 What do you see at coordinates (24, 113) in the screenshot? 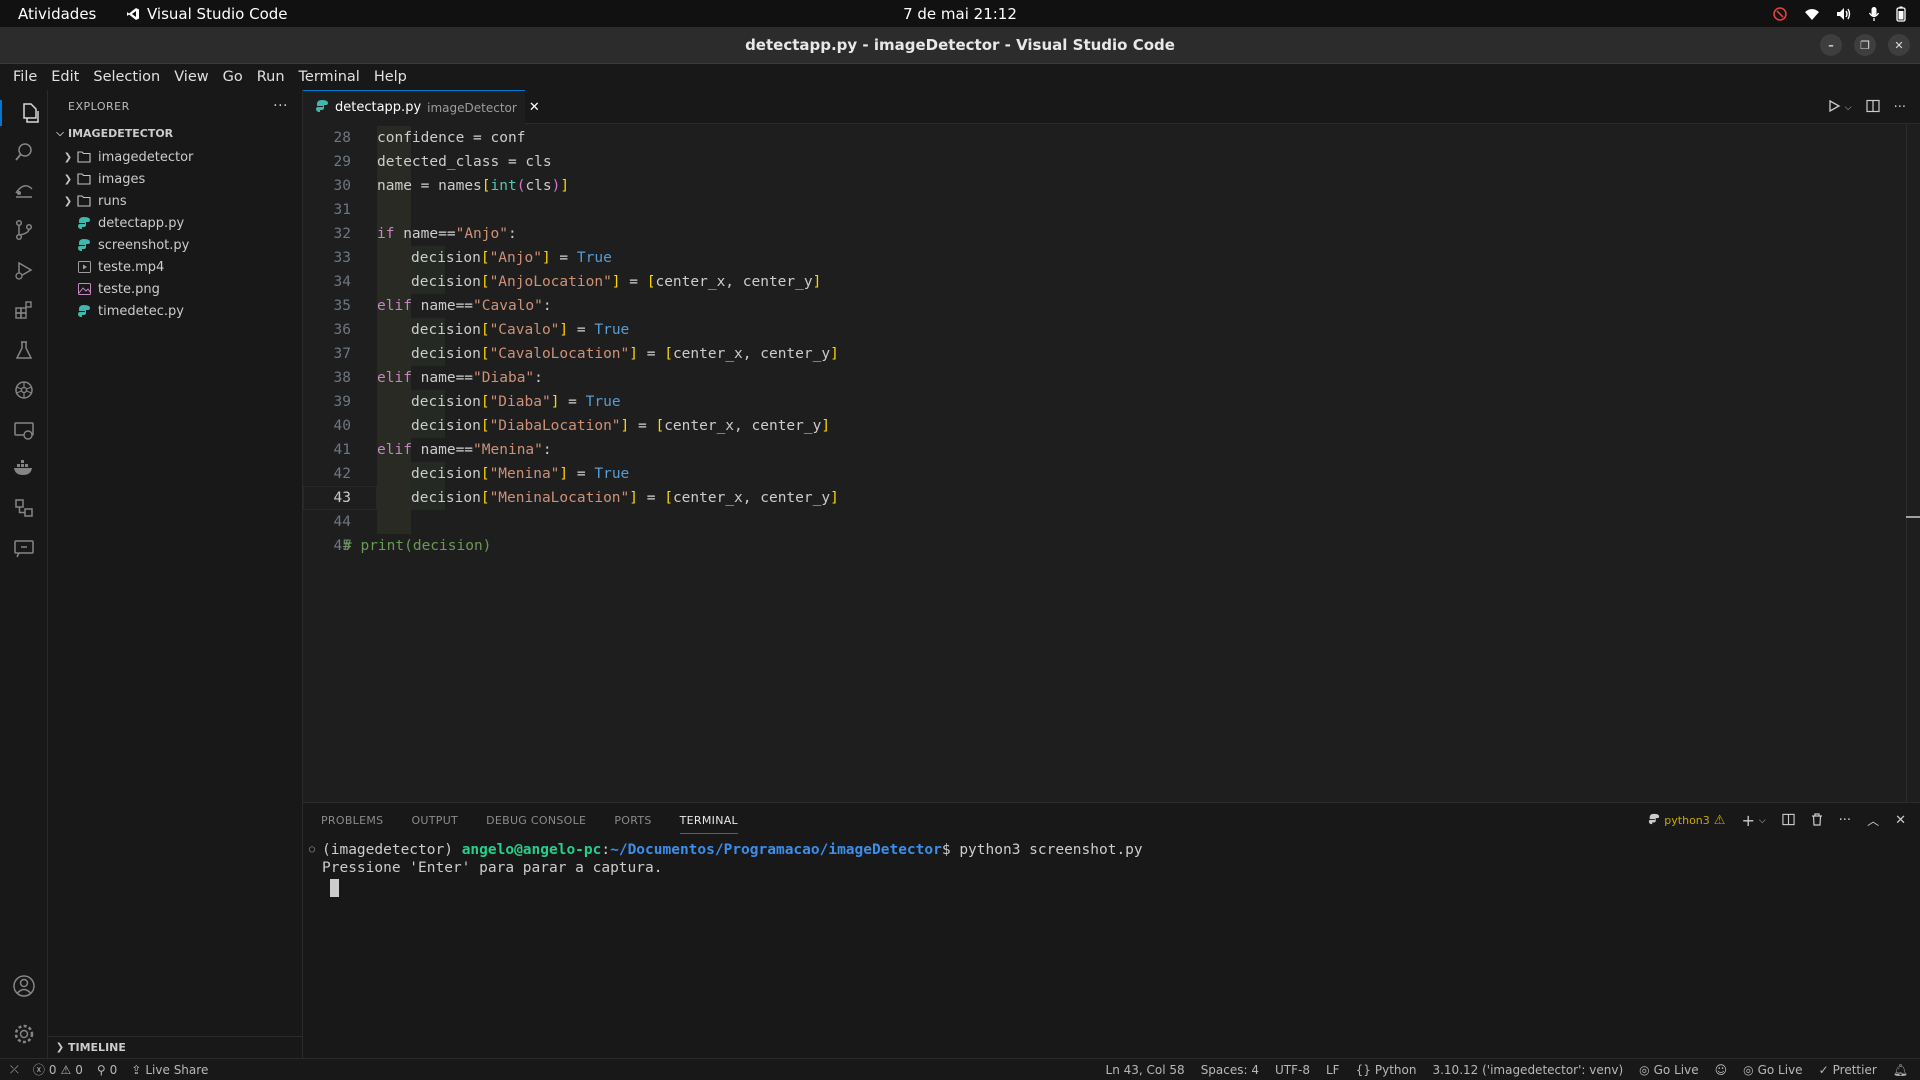
I see `explorer-icon` at bounding box center [24, 113].